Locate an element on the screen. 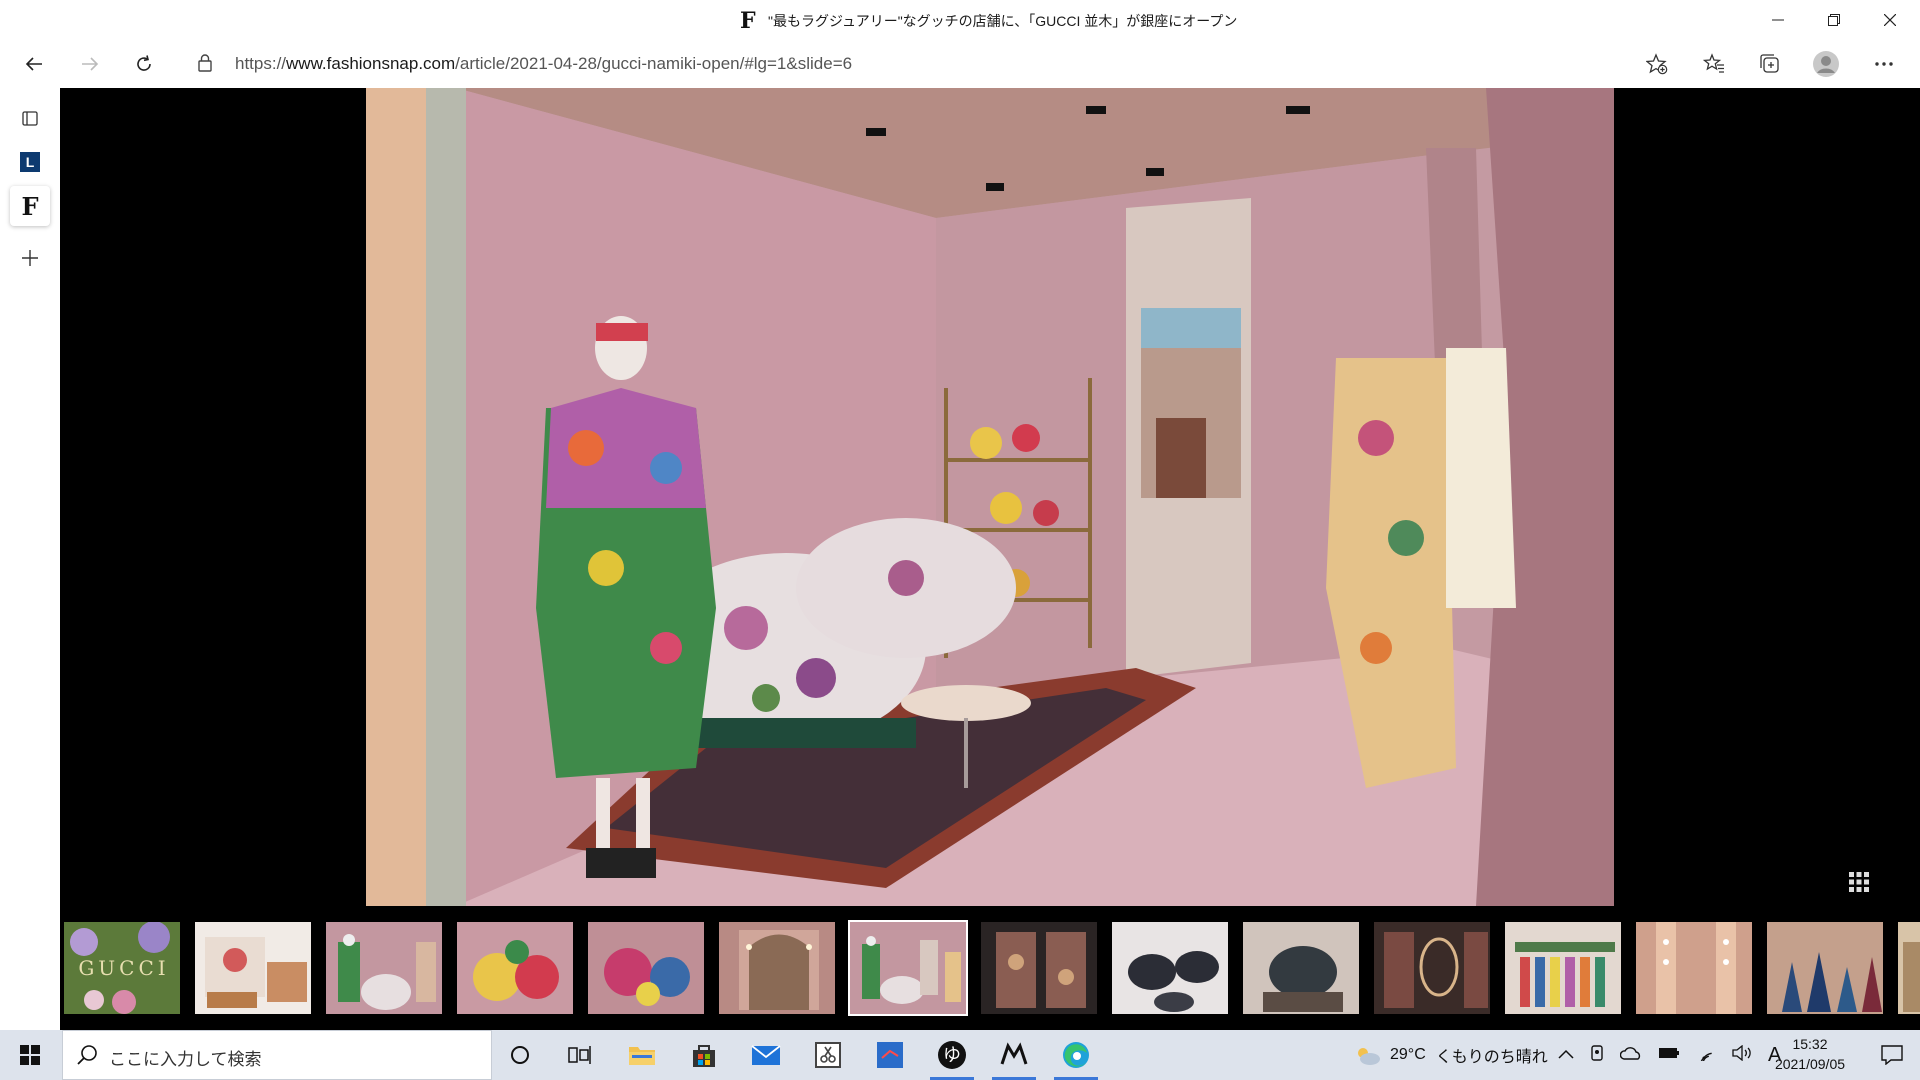 This screenshot has width=1920, height=1080. edge-browser-button is located at coordinates (1076, 1055).